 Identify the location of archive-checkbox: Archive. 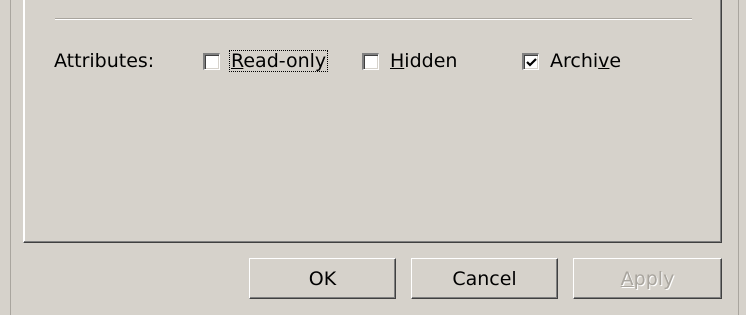
(572, 61).